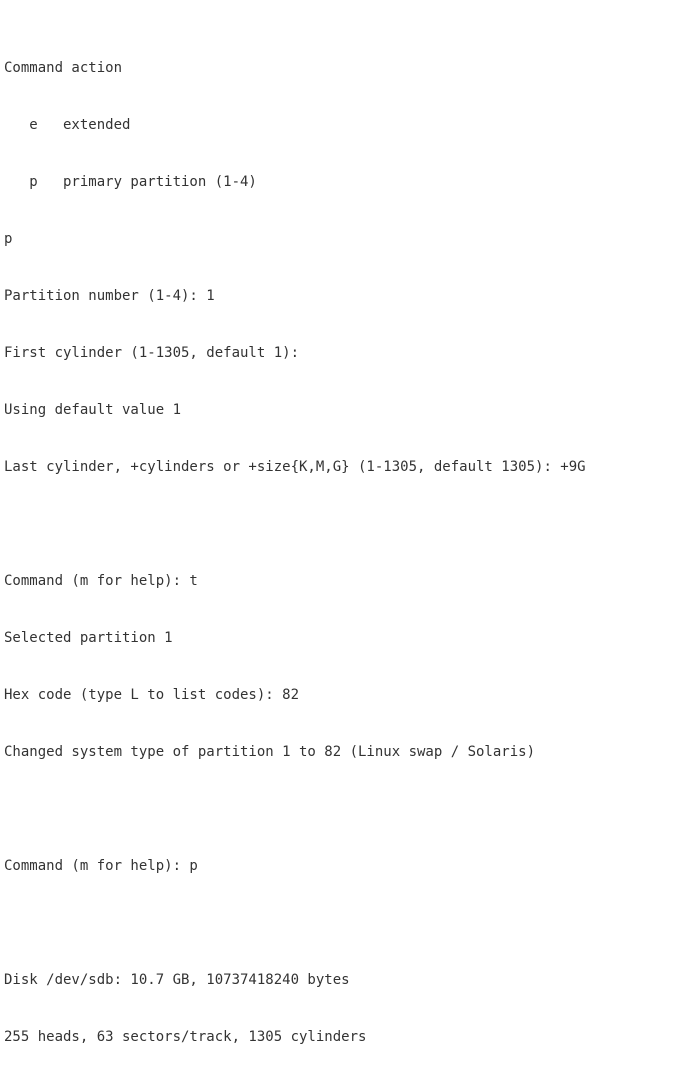  What do you see at coordinates (101, 866) in the screenshot?
I see `output-line: Command (m for help): p` at bounding box center [101, 866].